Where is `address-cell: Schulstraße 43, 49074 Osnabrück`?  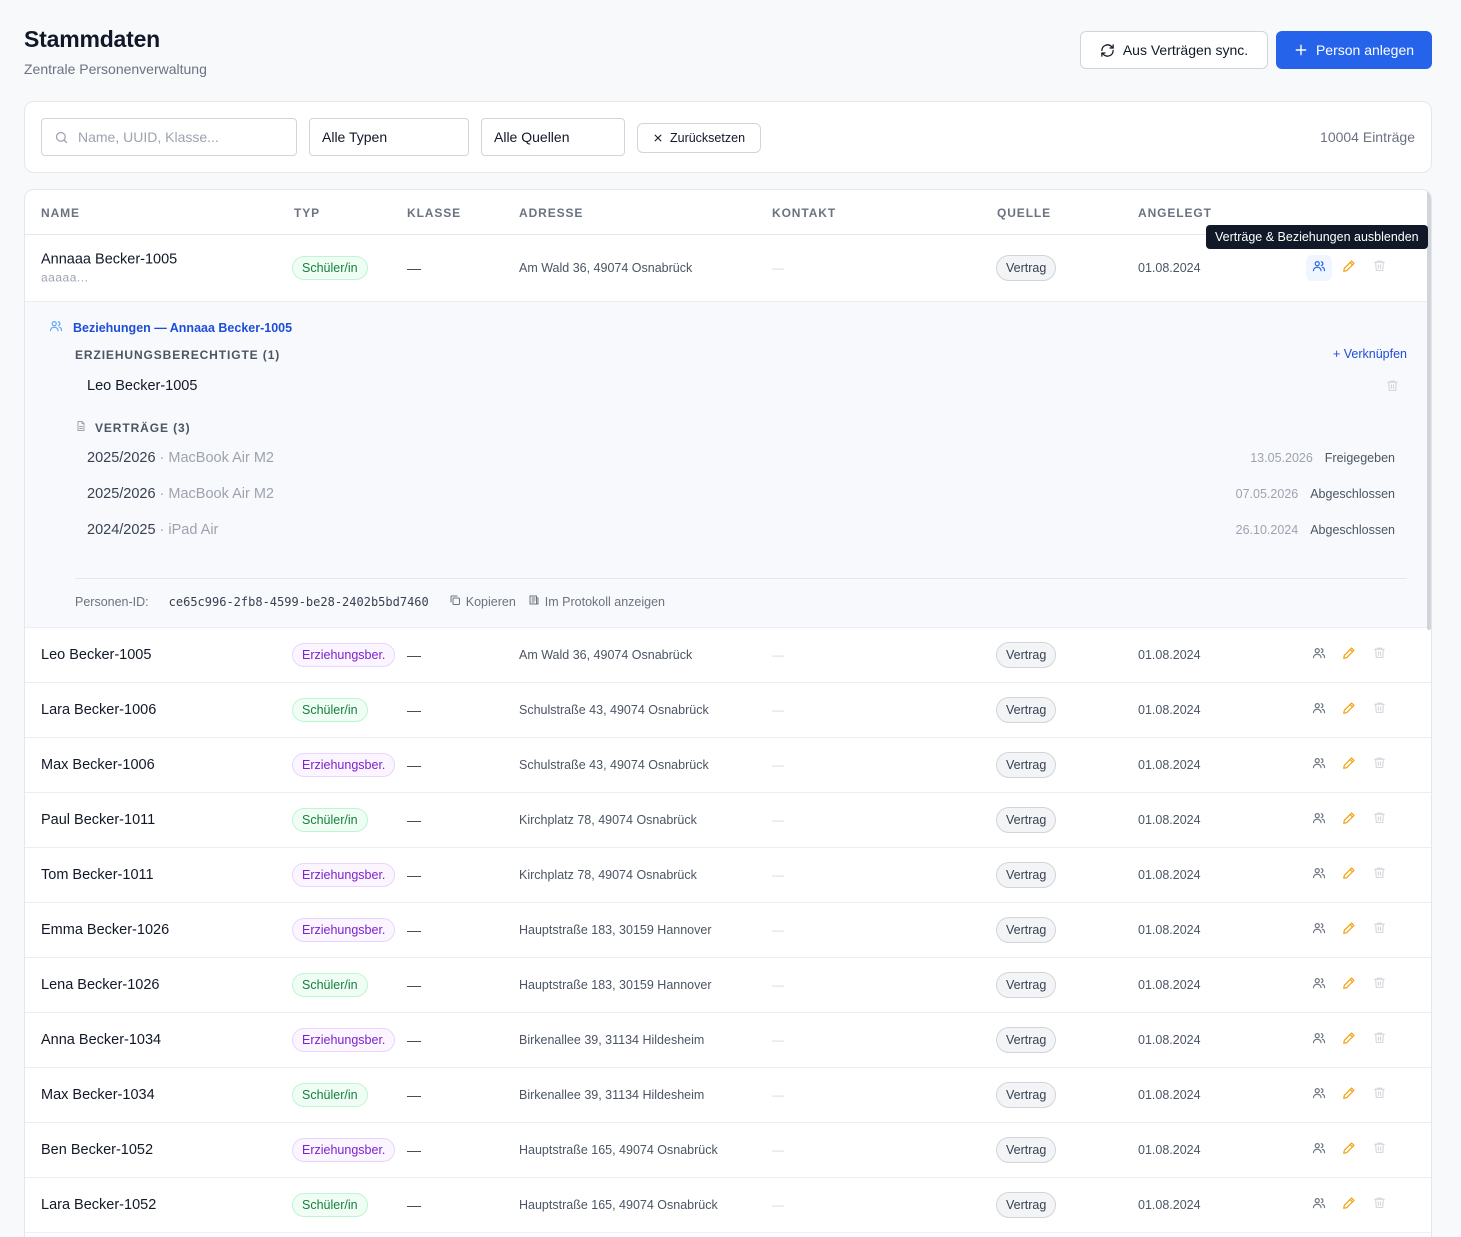
address-cell: Schulstraße 43, 49074 Osnabrück is located at coordinates (614, 710).